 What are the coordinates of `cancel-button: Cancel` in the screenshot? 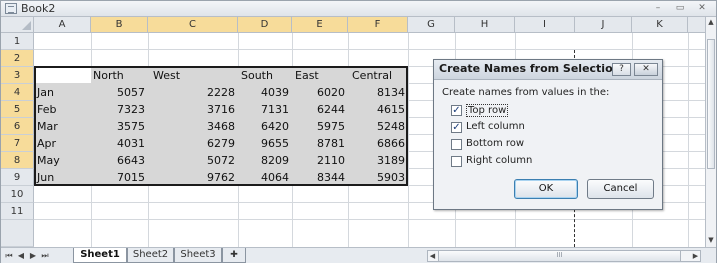 It's located at (620, 189).